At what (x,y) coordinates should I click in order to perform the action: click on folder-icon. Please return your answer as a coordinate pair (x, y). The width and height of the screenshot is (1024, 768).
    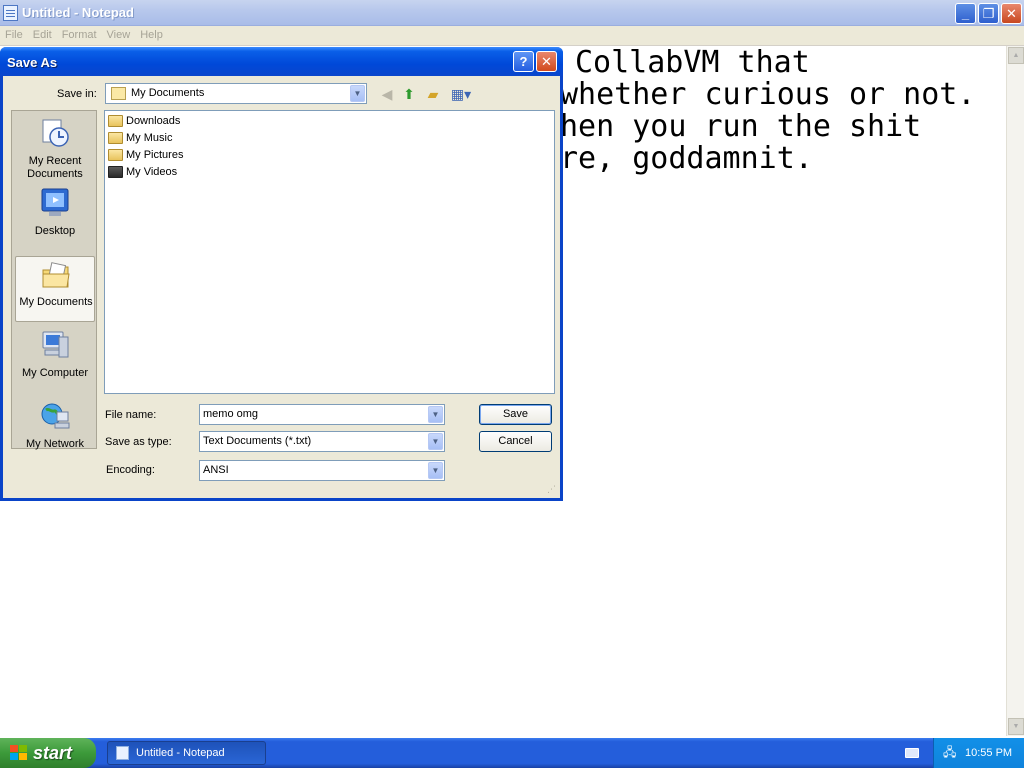
    Looking at the image, I should click on (115, 121).